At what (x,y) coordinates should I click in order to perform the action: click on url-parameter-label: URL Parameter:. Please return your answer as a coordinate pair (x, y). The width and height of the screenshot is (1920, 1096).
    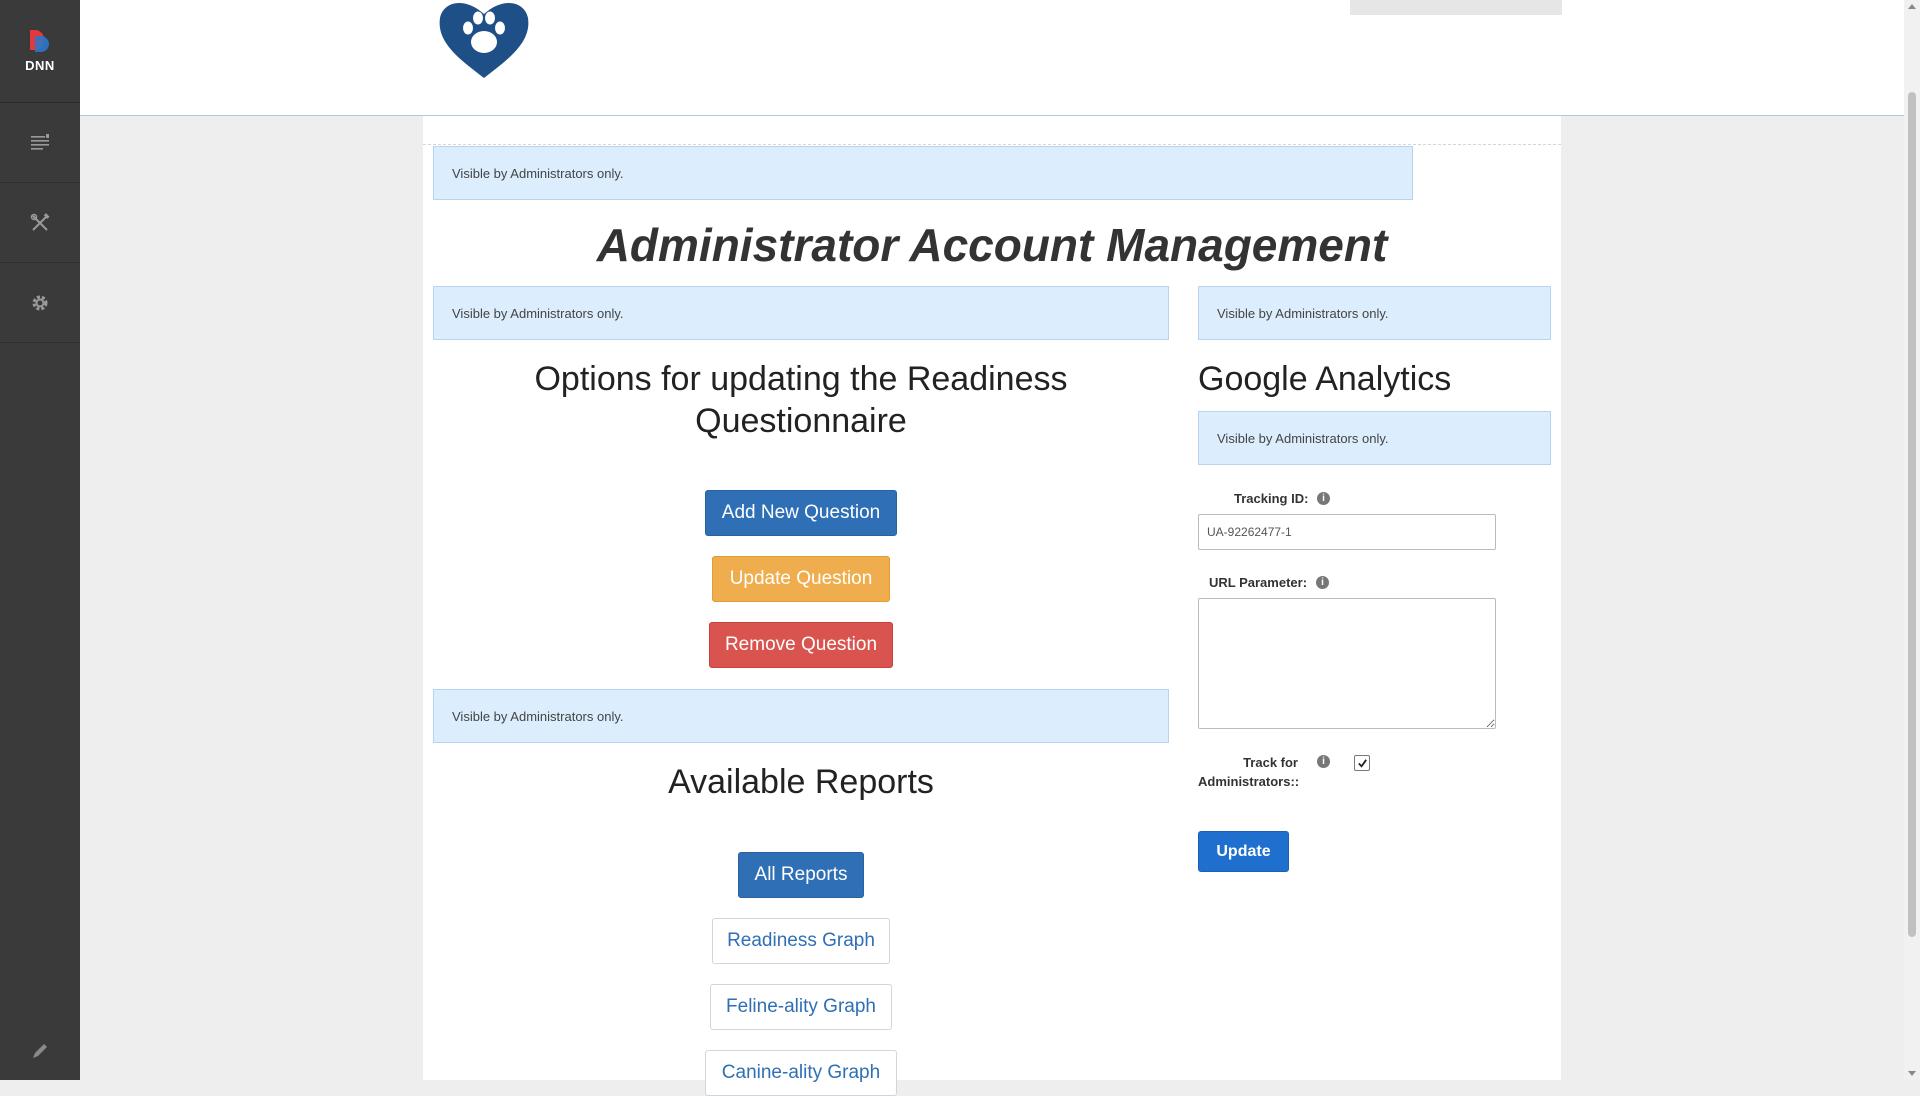
    Looking at the image, I should click on (1258, 582).